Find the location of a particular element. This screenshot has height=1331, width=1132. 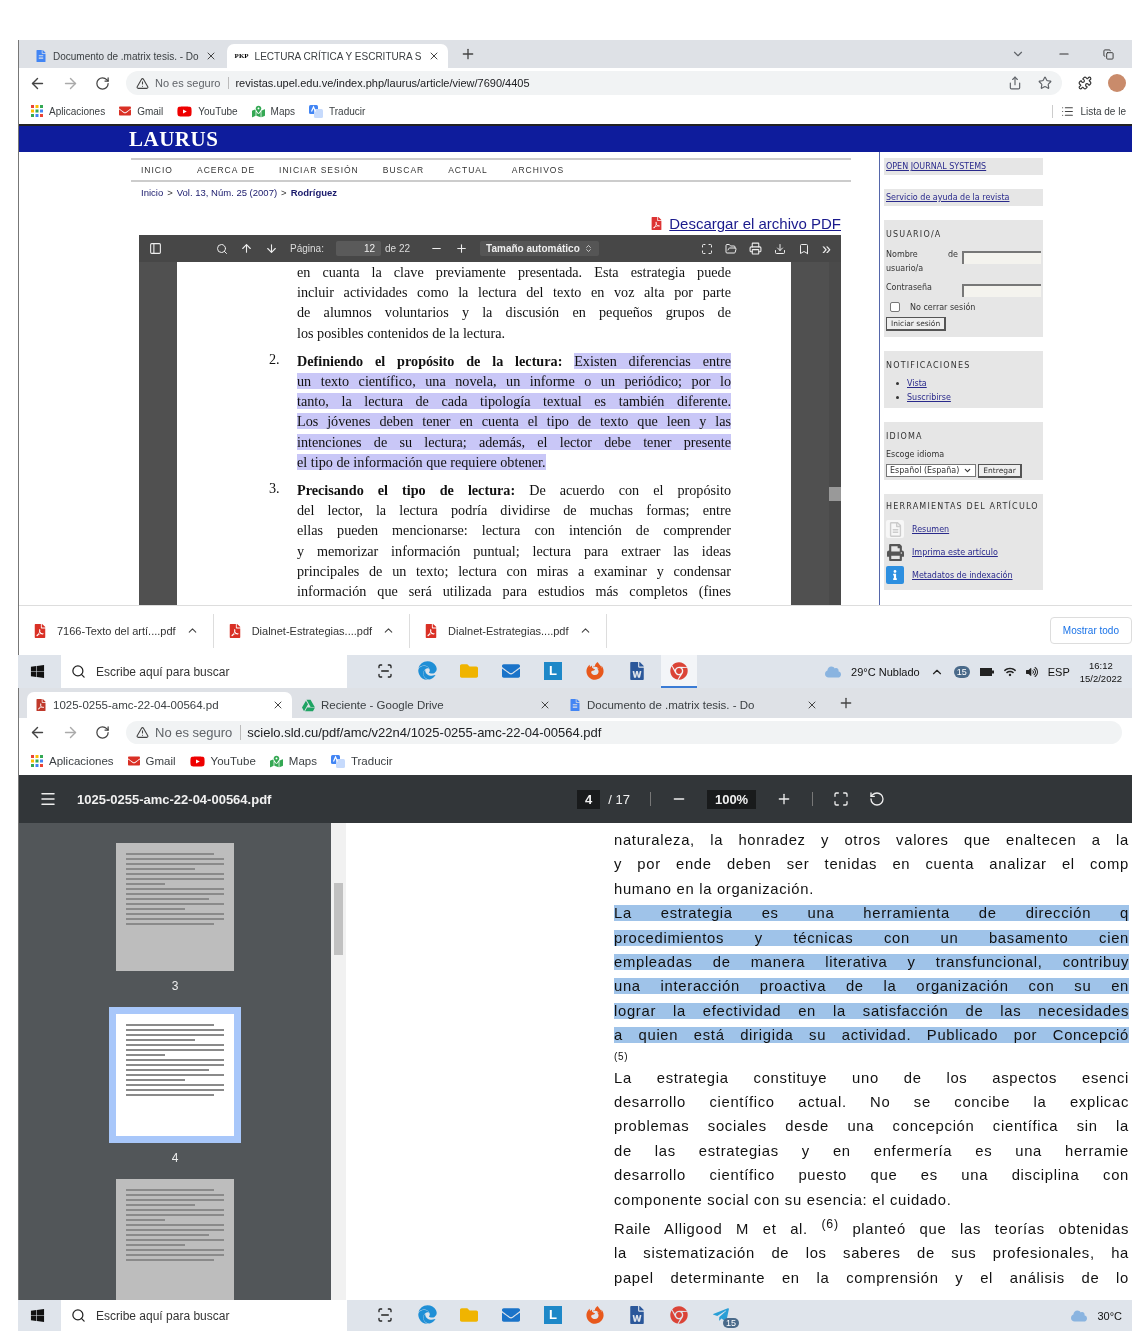

zoom-field: 100% is located at coordinates (731, 799).